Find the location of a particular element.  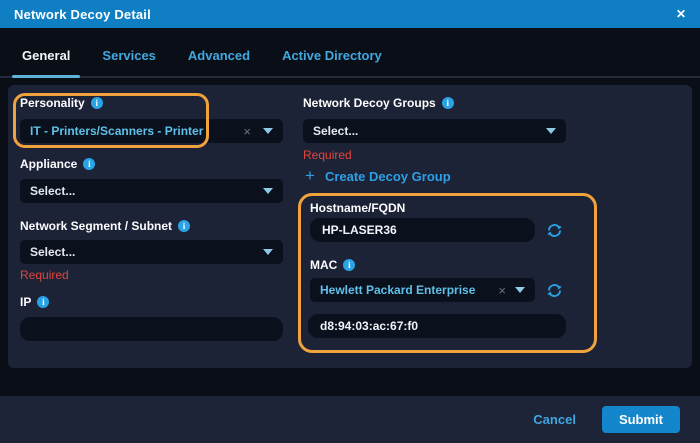

modal-footer: Cancel Submit is located at coordinates (350, 419).